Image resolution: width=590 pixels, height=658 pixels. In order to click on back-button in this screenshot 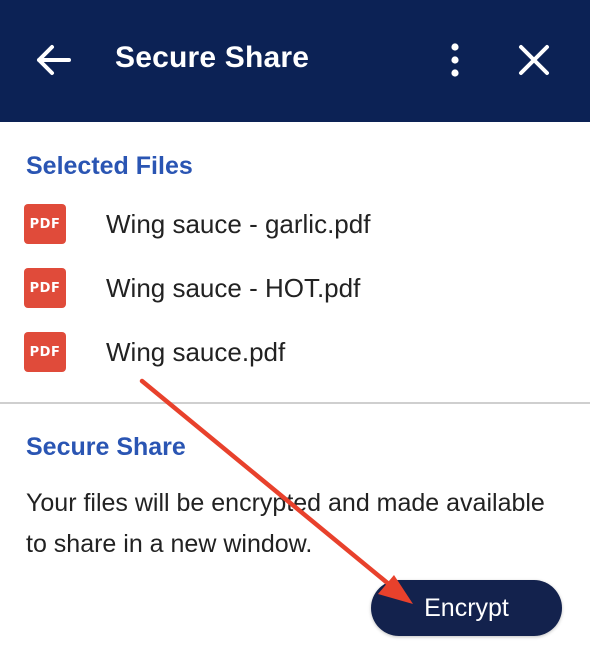, I will do `click(54, 60)`.